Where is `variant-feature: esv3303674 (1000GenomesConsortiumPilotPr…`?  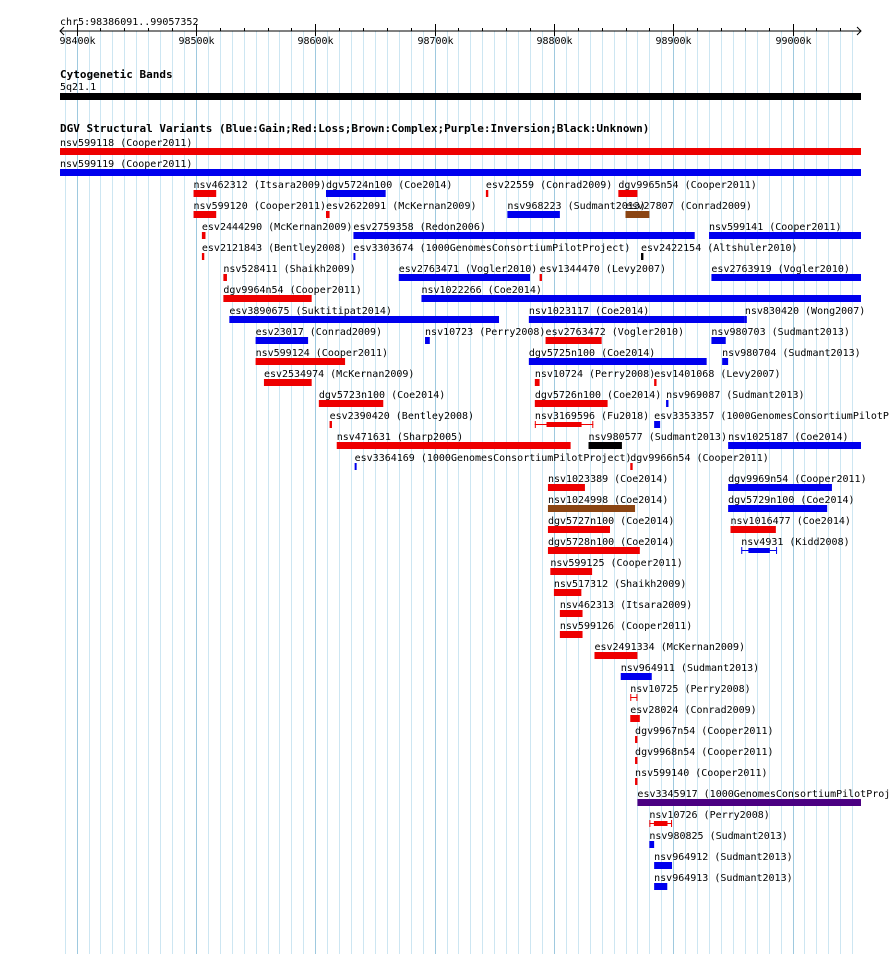 variant-feature: esv3303674 (1000GenomesConsortiumPilotPr… is located at coordinates (491, 251).